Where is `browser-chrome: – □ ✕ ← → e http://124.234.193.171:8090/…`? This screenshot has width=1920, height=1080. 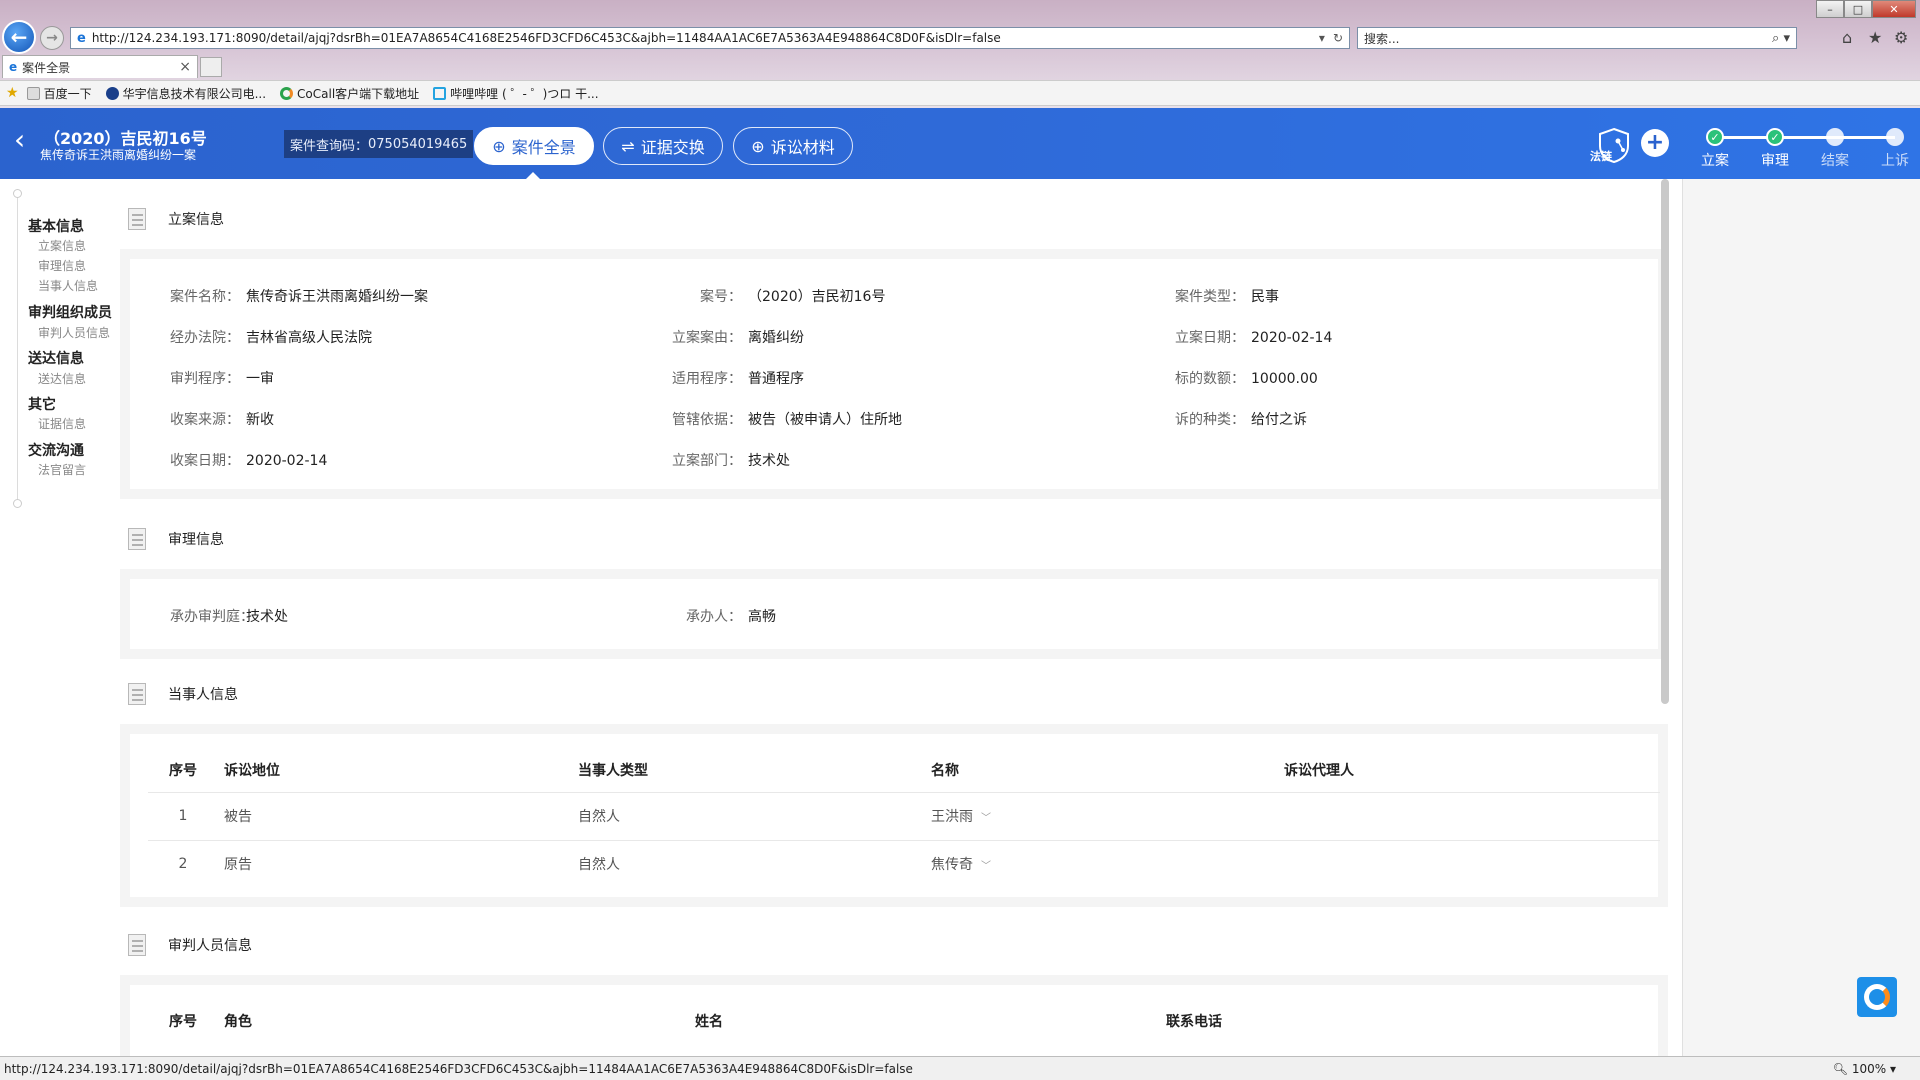 browser-chrome: – □ ✕ ← → e http://124.234.193.171:8090/… is located at coordinates (960, 54).